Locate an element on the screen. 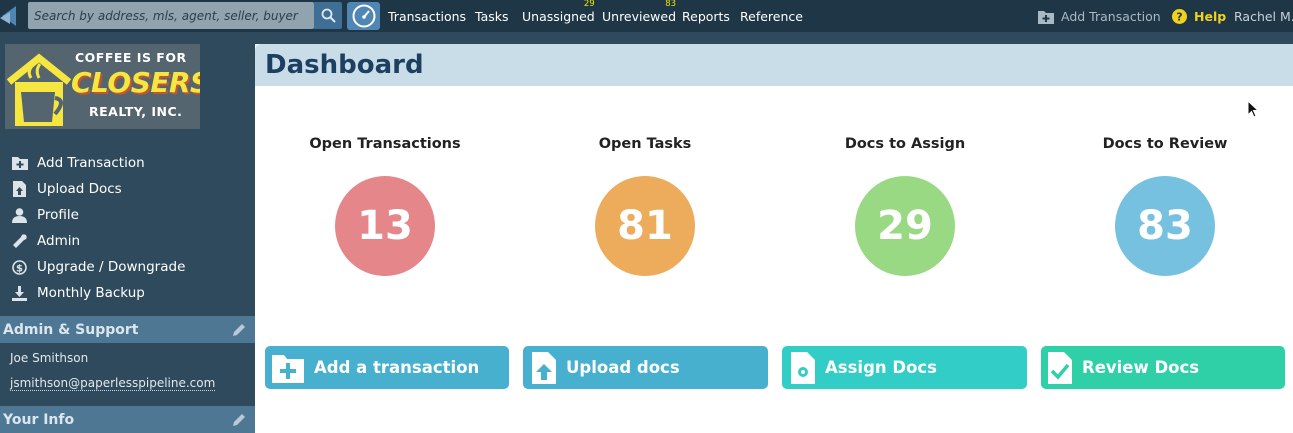 This screenshot has height=433, width=1293. search-button is located at coordinates (328, 15).